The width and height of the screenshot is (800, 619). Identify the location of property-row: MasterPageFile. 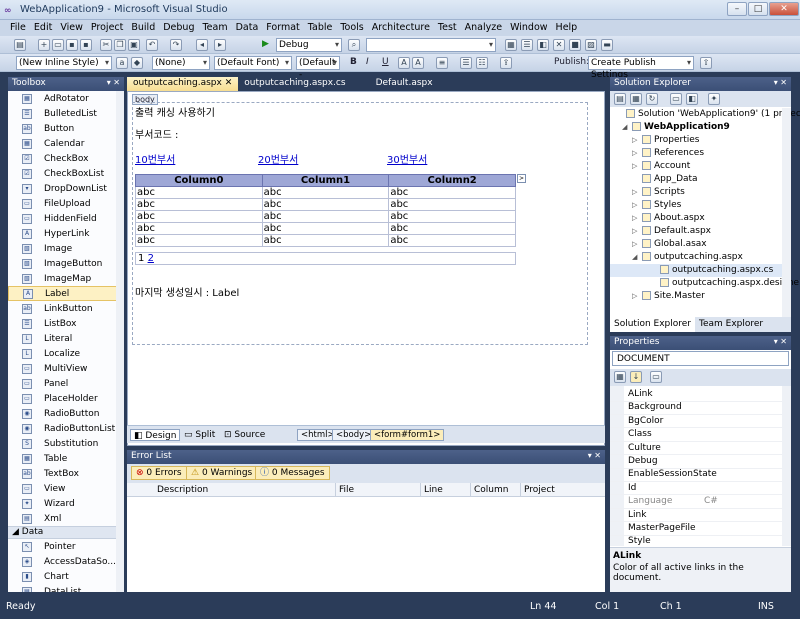
(696, 529).